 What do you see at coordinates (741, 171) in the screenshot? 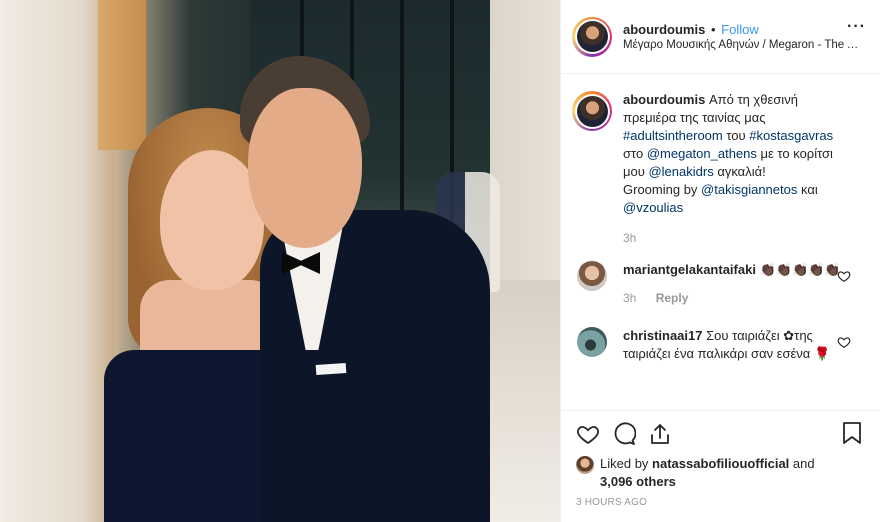
I see `caption-text: αγκαλιά!` at bounding box center [741, 171].